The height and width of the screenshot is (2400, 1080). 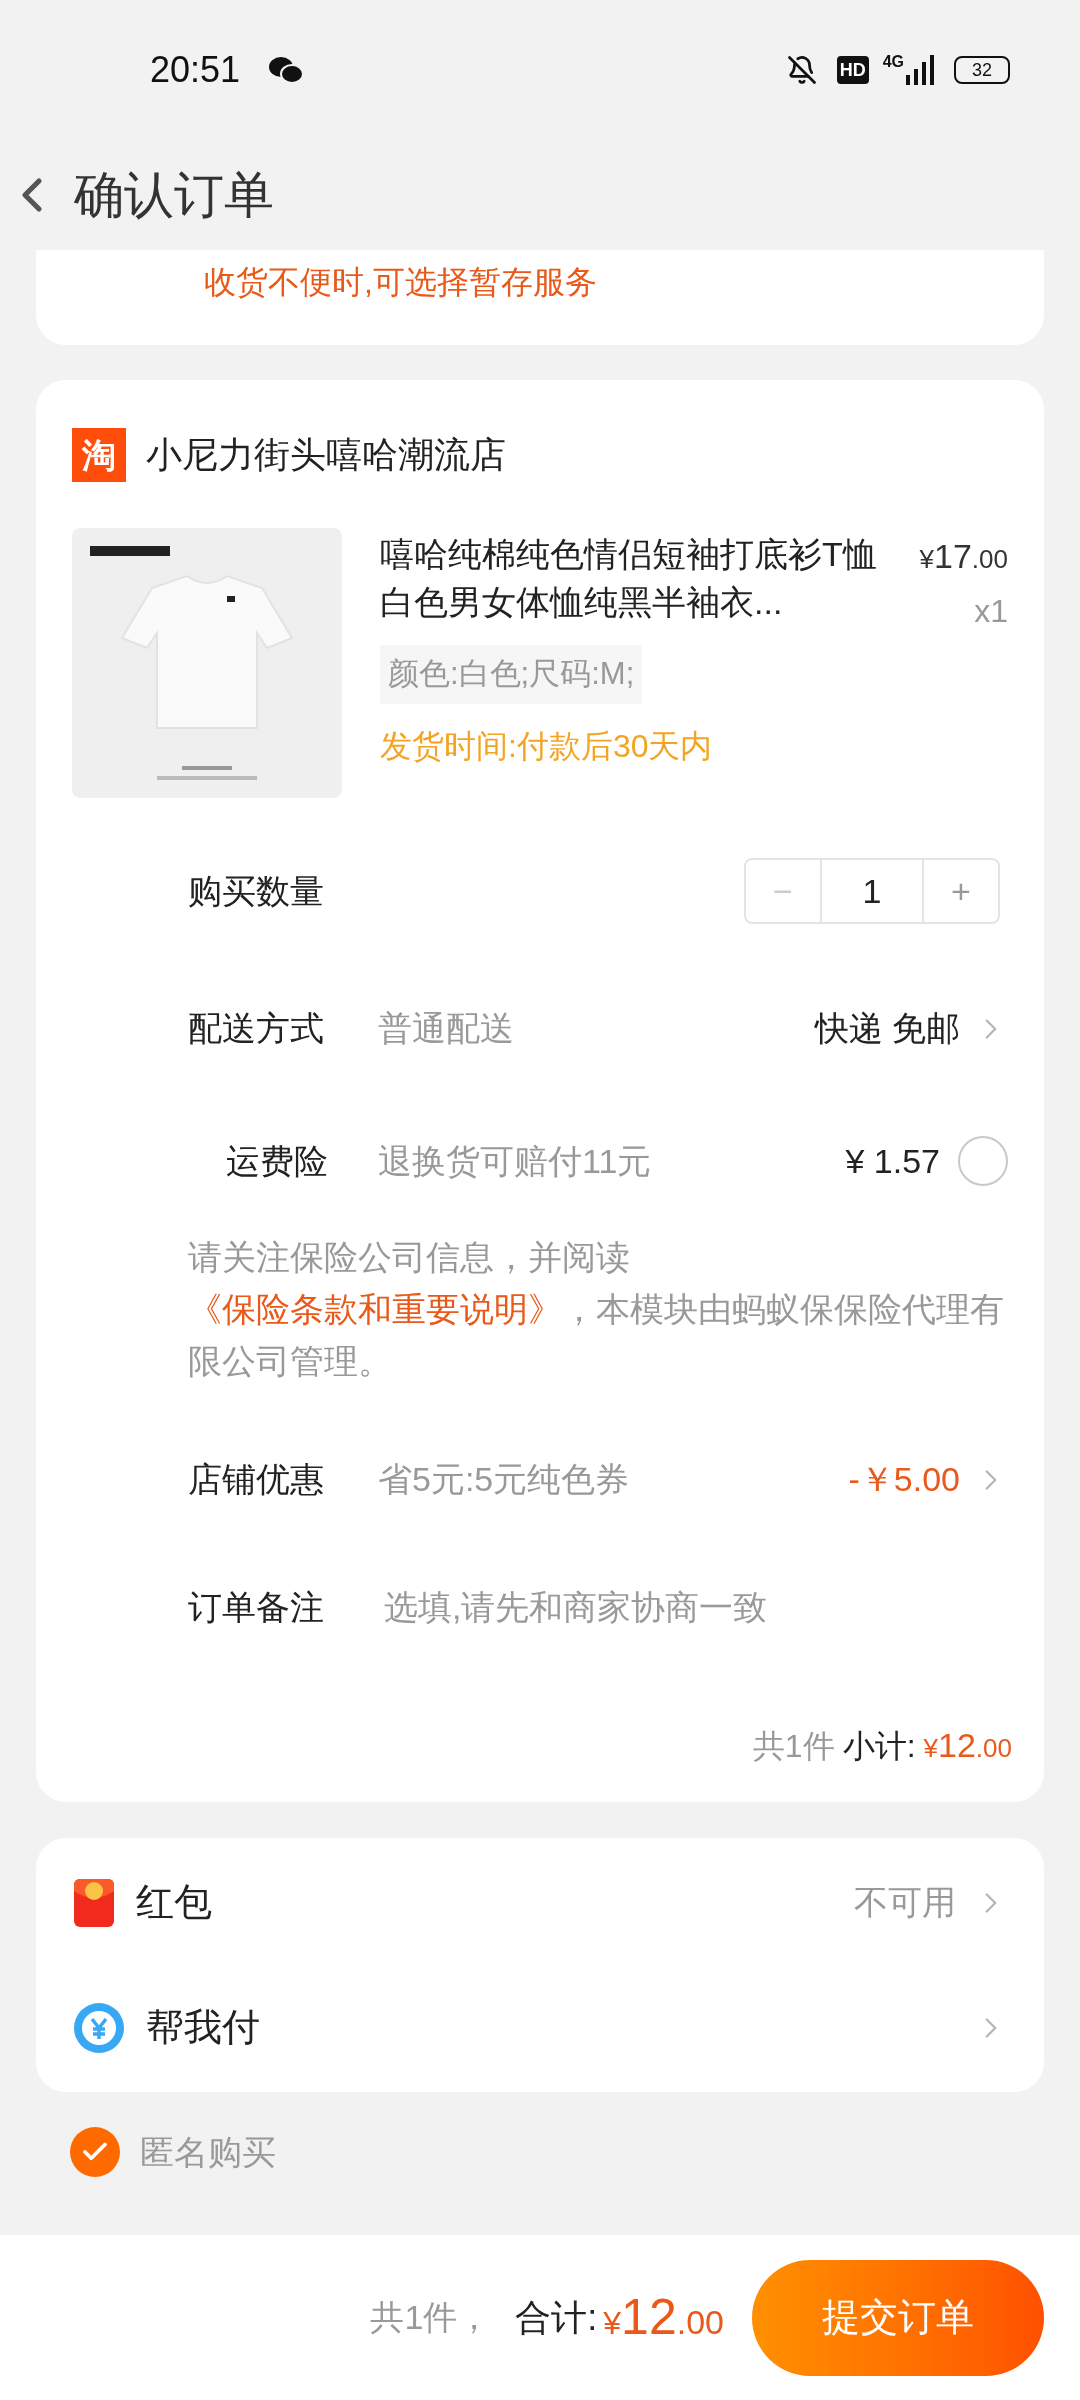 I want to click on row-detail: 退换货可赔付11元, so click(x=515, y=1161).